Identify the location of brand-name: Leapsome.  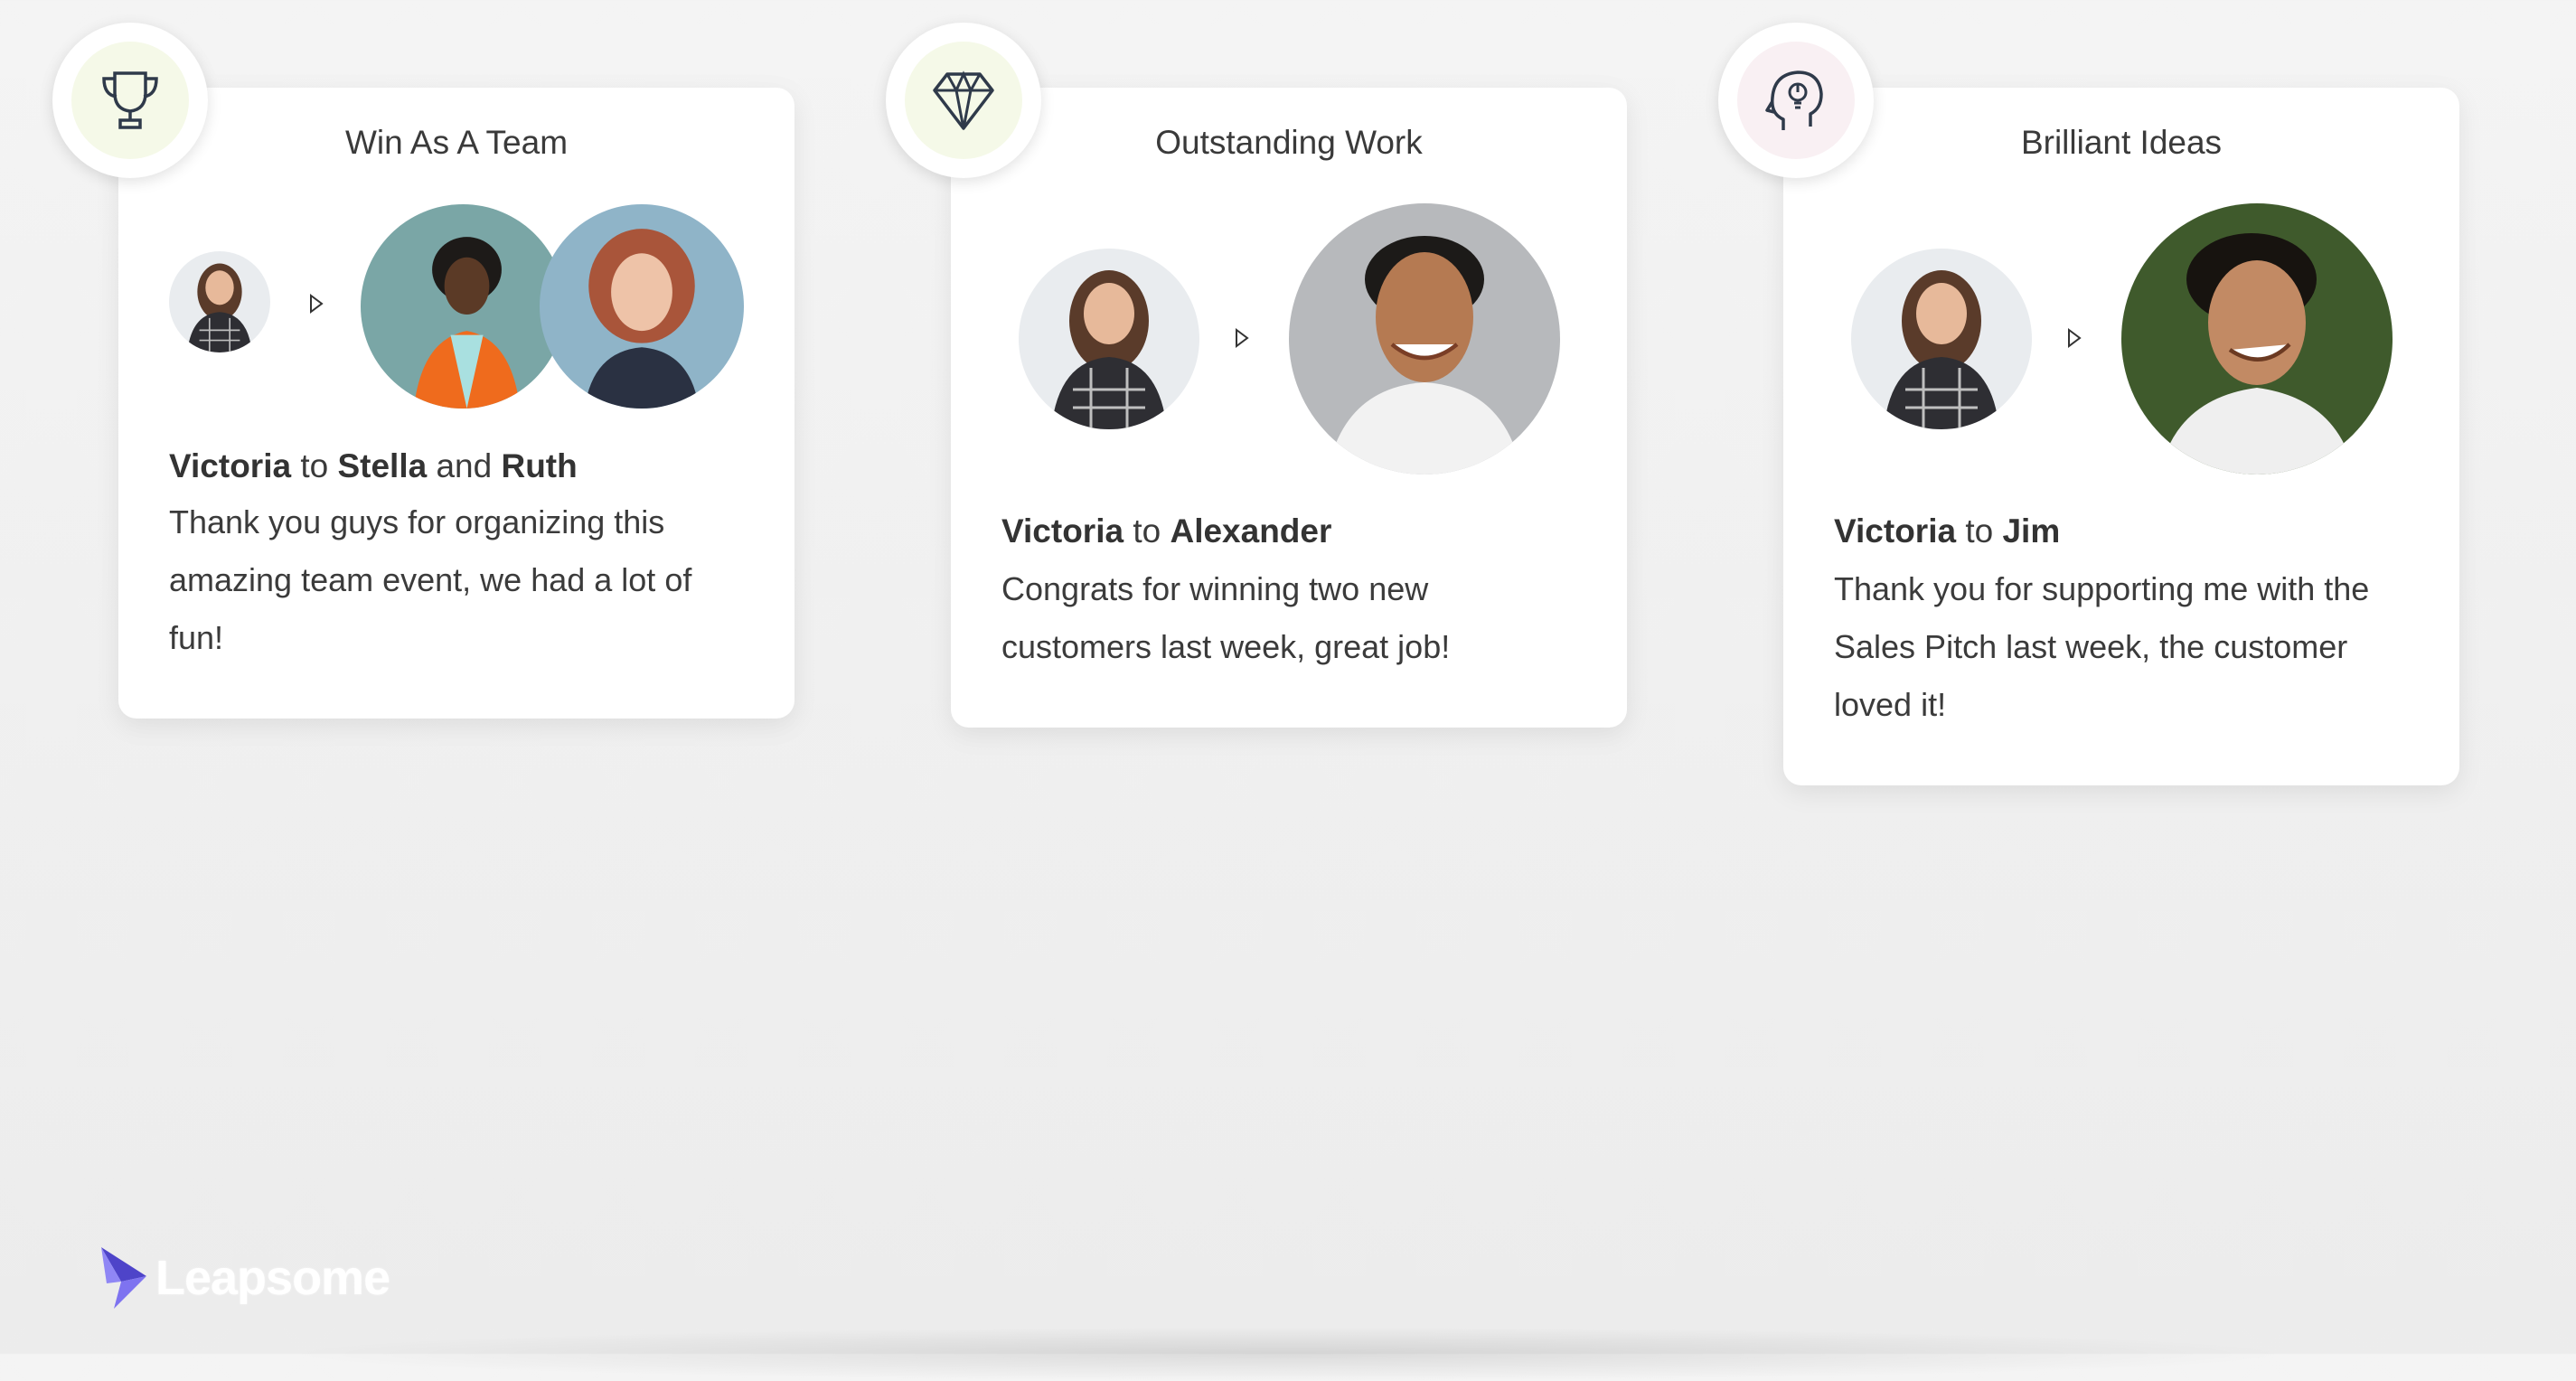
(272, 1278).